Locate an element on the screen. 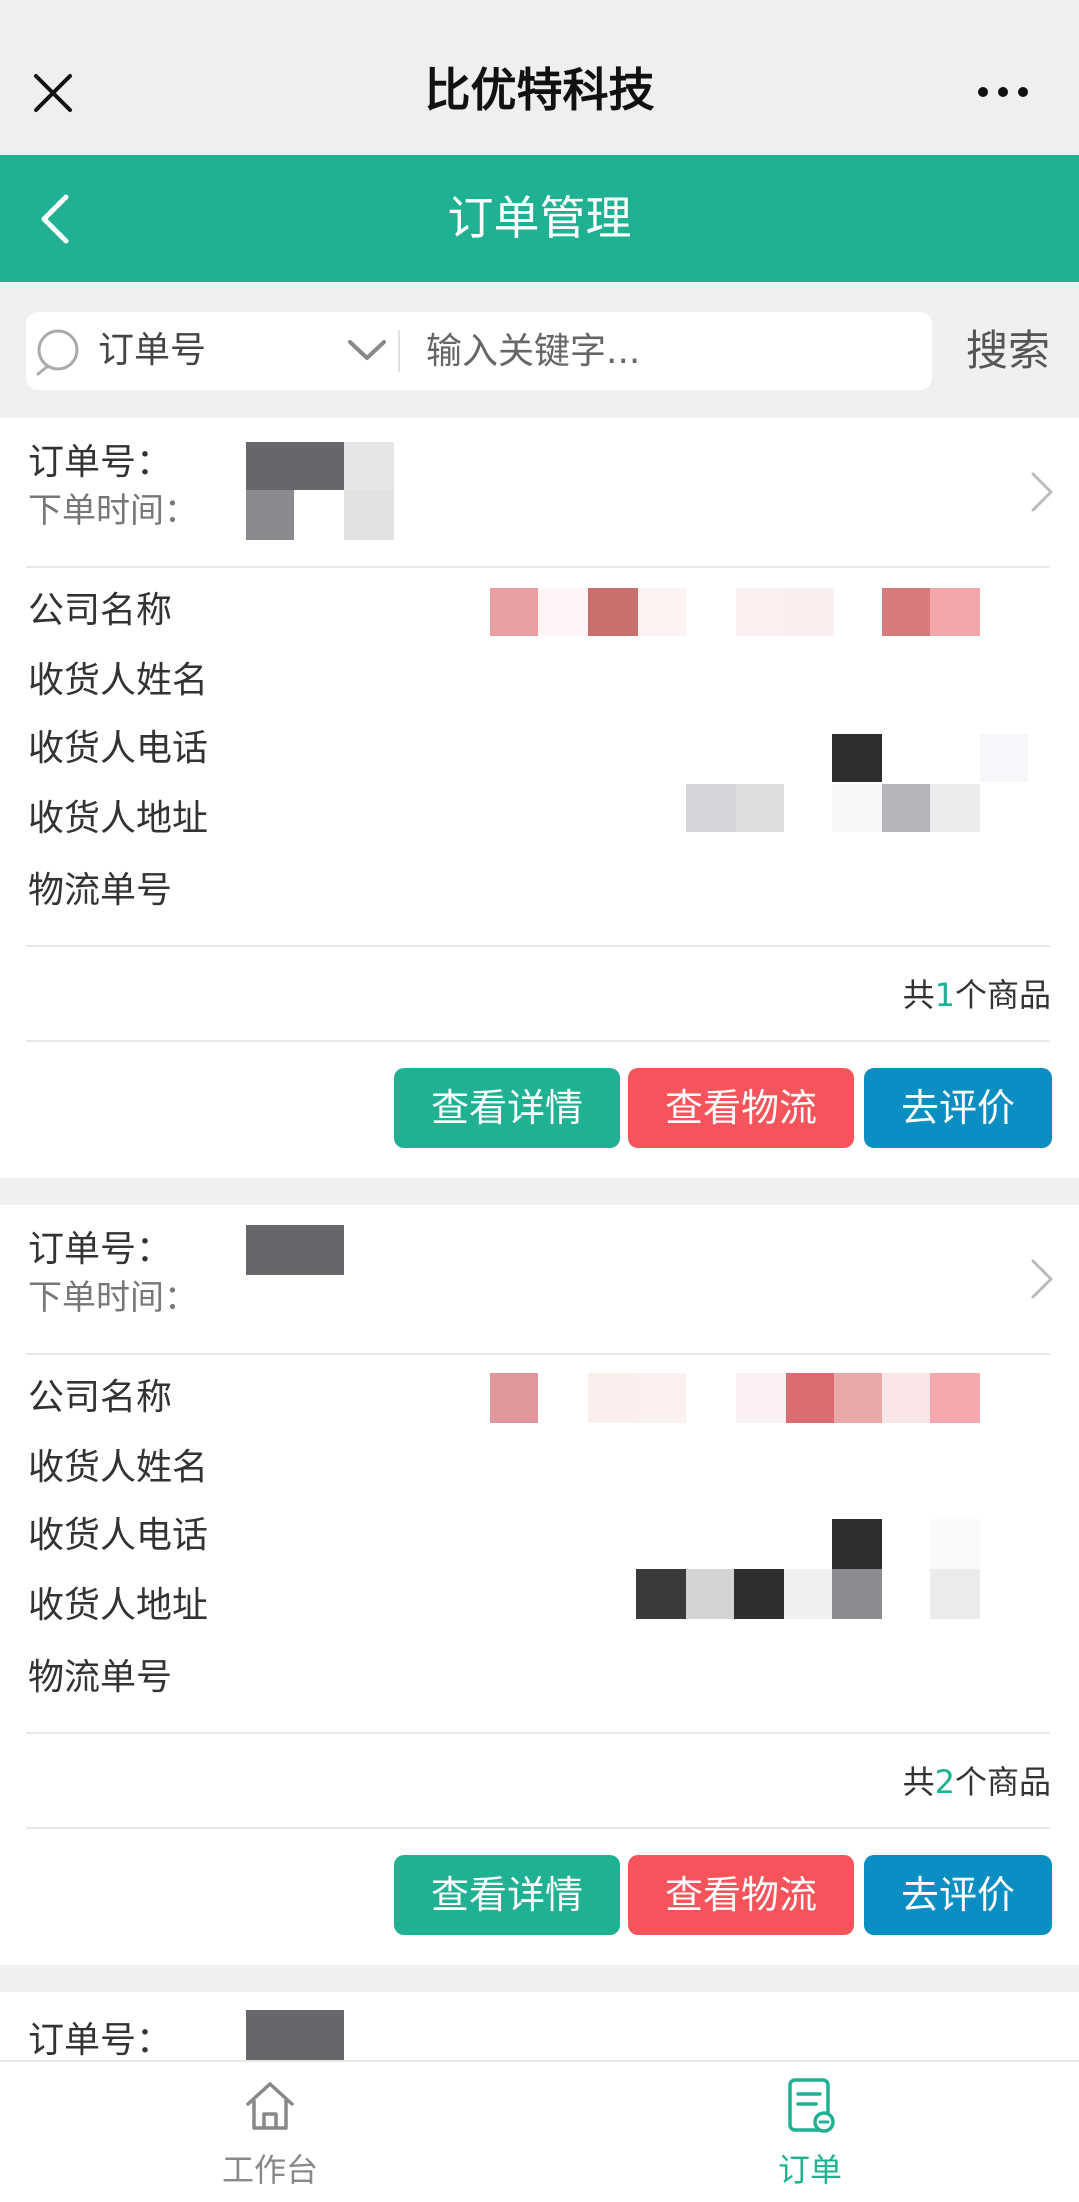 Image resolution: width=1079 pixels, height=2202 pixels. page-title: 订单管理 is located at coordinates (539, 218).